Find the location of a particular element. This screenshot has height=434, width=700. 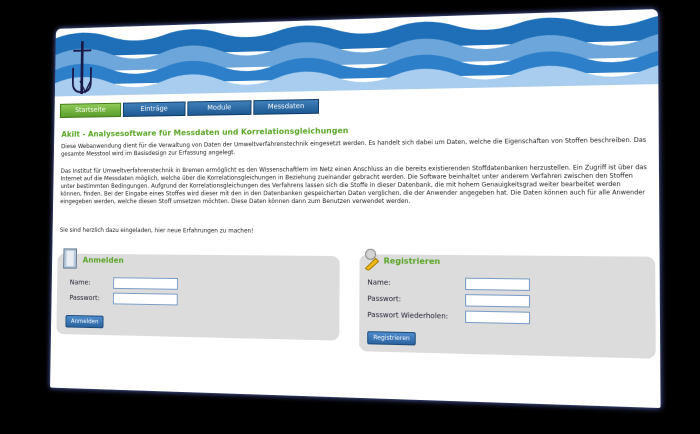

login-name-input is located at coordinates (145, 283).